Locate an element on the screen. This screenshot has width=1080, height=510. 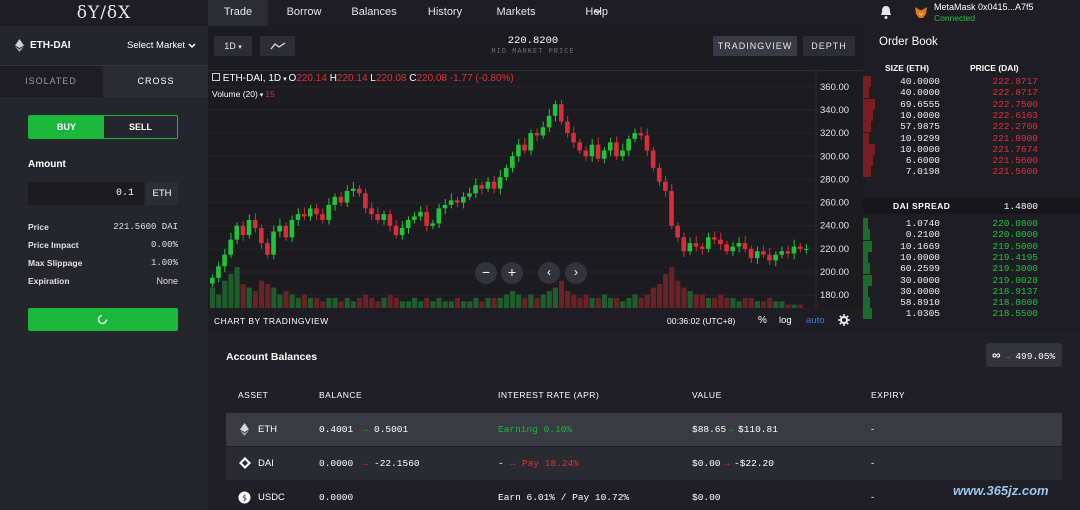
chart-type-button is located at coordinates (277, 46).